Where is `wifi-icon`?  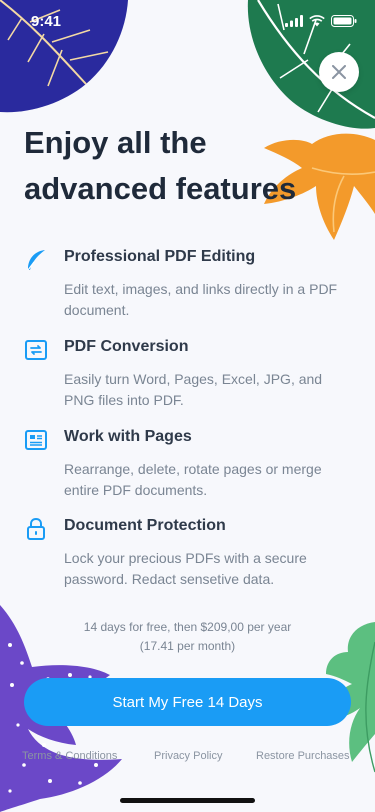
wifi-icon is located at coordinates (317, 21).